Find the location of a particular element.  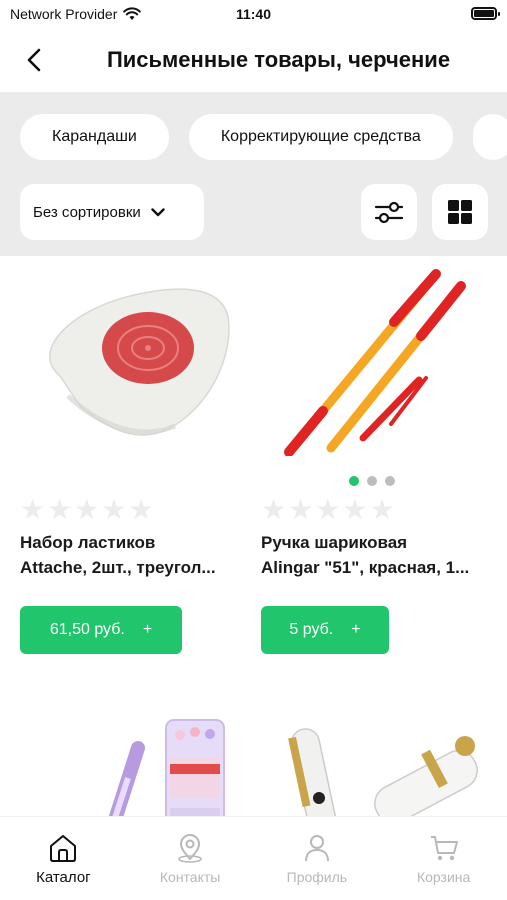

battery-icon is located at coordinates (485, 13).